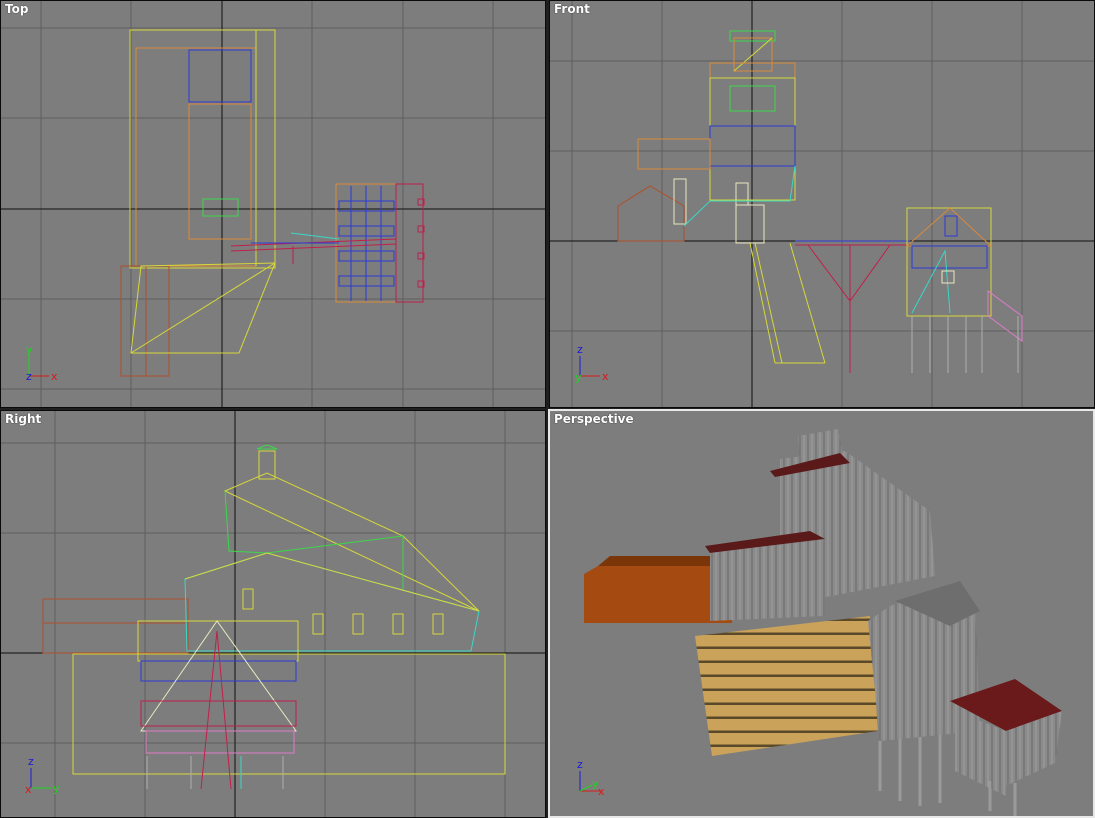 The width and height of the screenshot is (1095, 818). What do you see at coordinates (16, 9) in the screenshot?
I see `viewport-label-top: Top` at bounding box center [16, 9].